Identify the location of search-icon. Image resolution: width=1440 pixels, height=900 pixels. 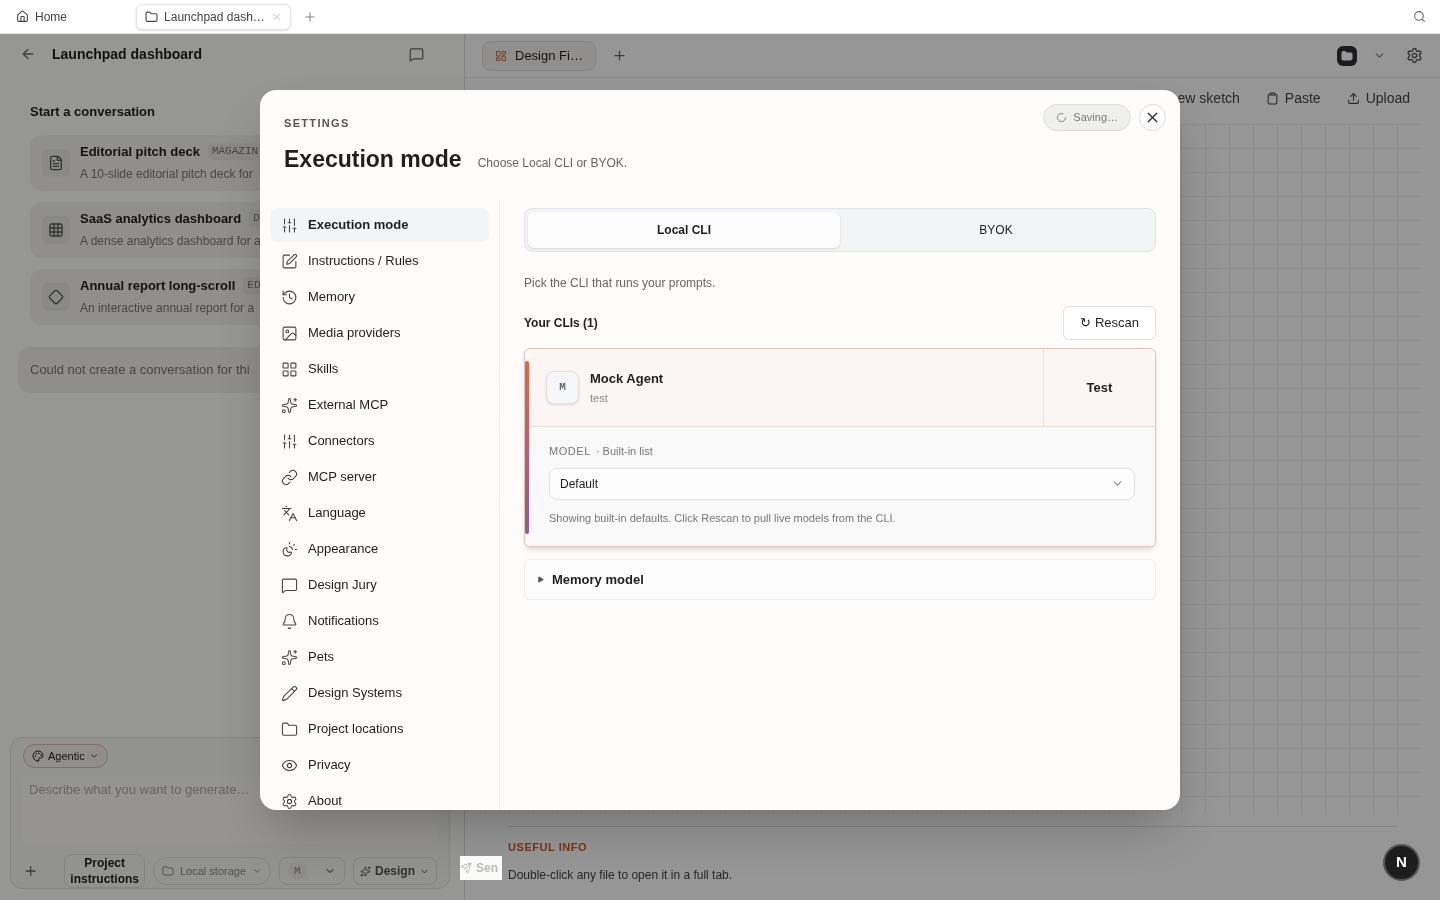
(1419, 16).